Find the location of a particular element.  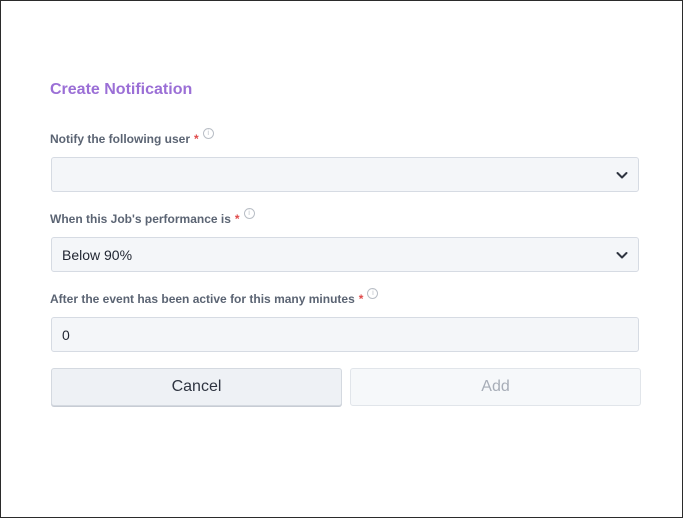

minutes-input-value: 0 is located at coordinates (66, 334).